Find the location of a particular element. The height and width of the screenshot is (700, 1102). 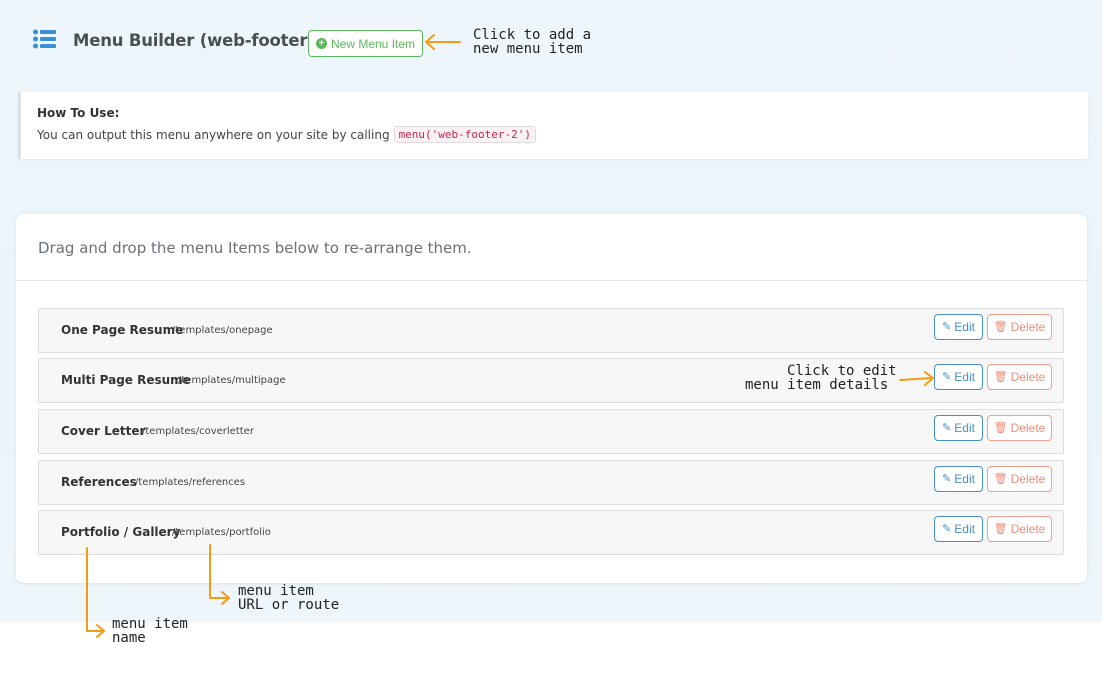

new-menu-item-button: + New Menu Item is located at coordinates (366, 43).